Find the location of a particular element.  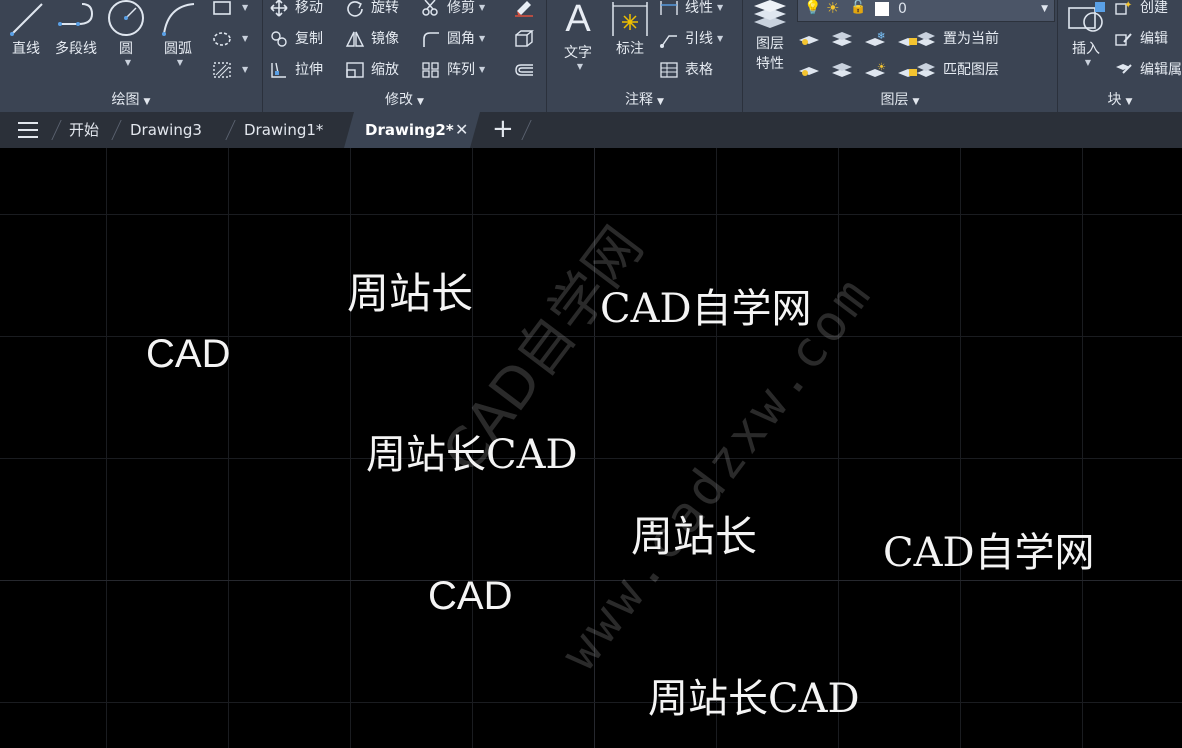

move-button: 移动 is located at coordinates (296, 10).